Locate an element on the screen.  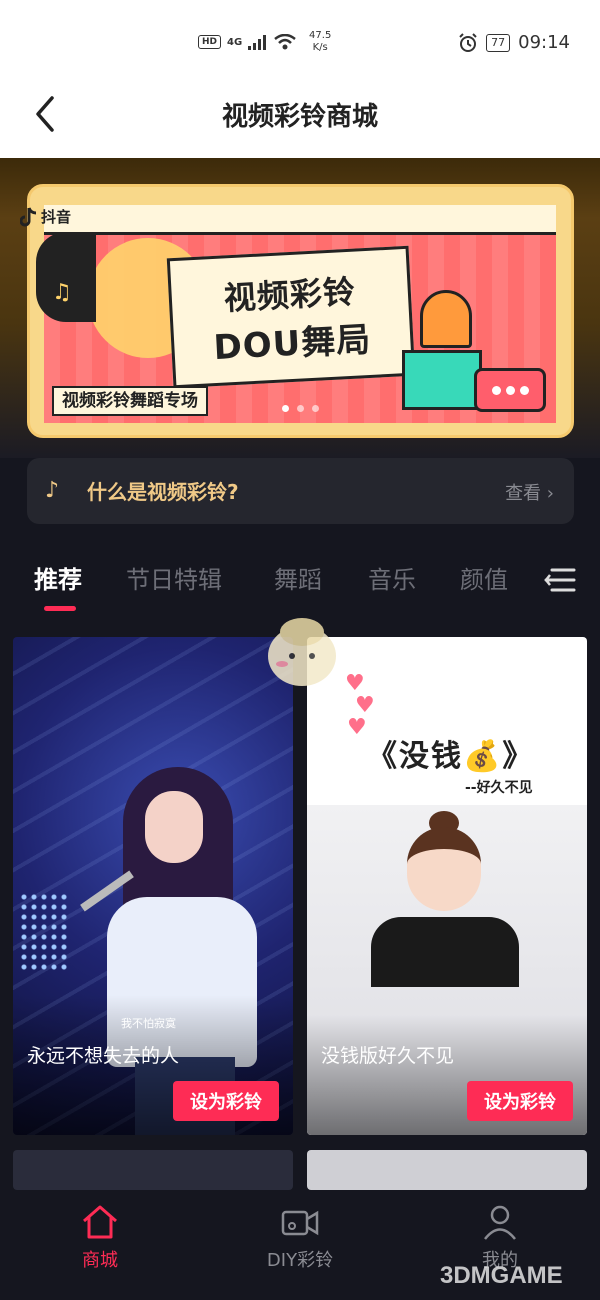
speed-unit: K/s is located at coordinates (320, 47).